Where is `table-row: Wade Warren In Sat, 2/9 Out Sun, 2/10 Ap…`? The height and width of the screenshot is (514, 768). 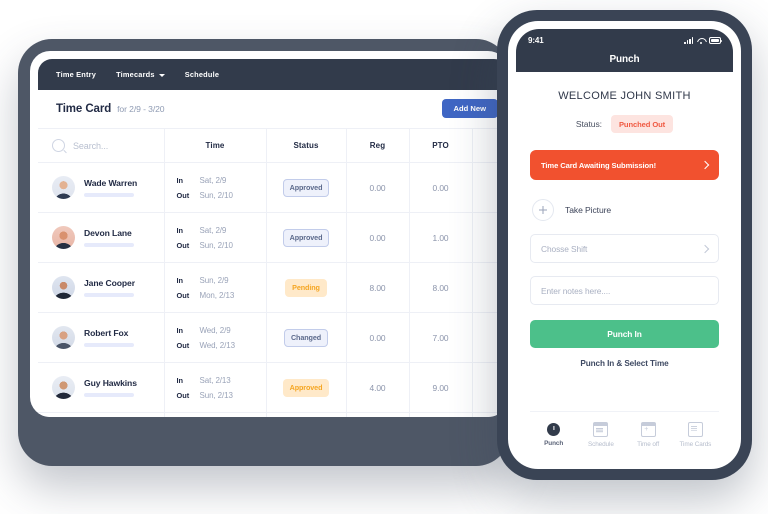 table-row: Wade Warren In Sat, 2/9 Out Sun, 2/10 Ap… is located at coordinates (273, 187).